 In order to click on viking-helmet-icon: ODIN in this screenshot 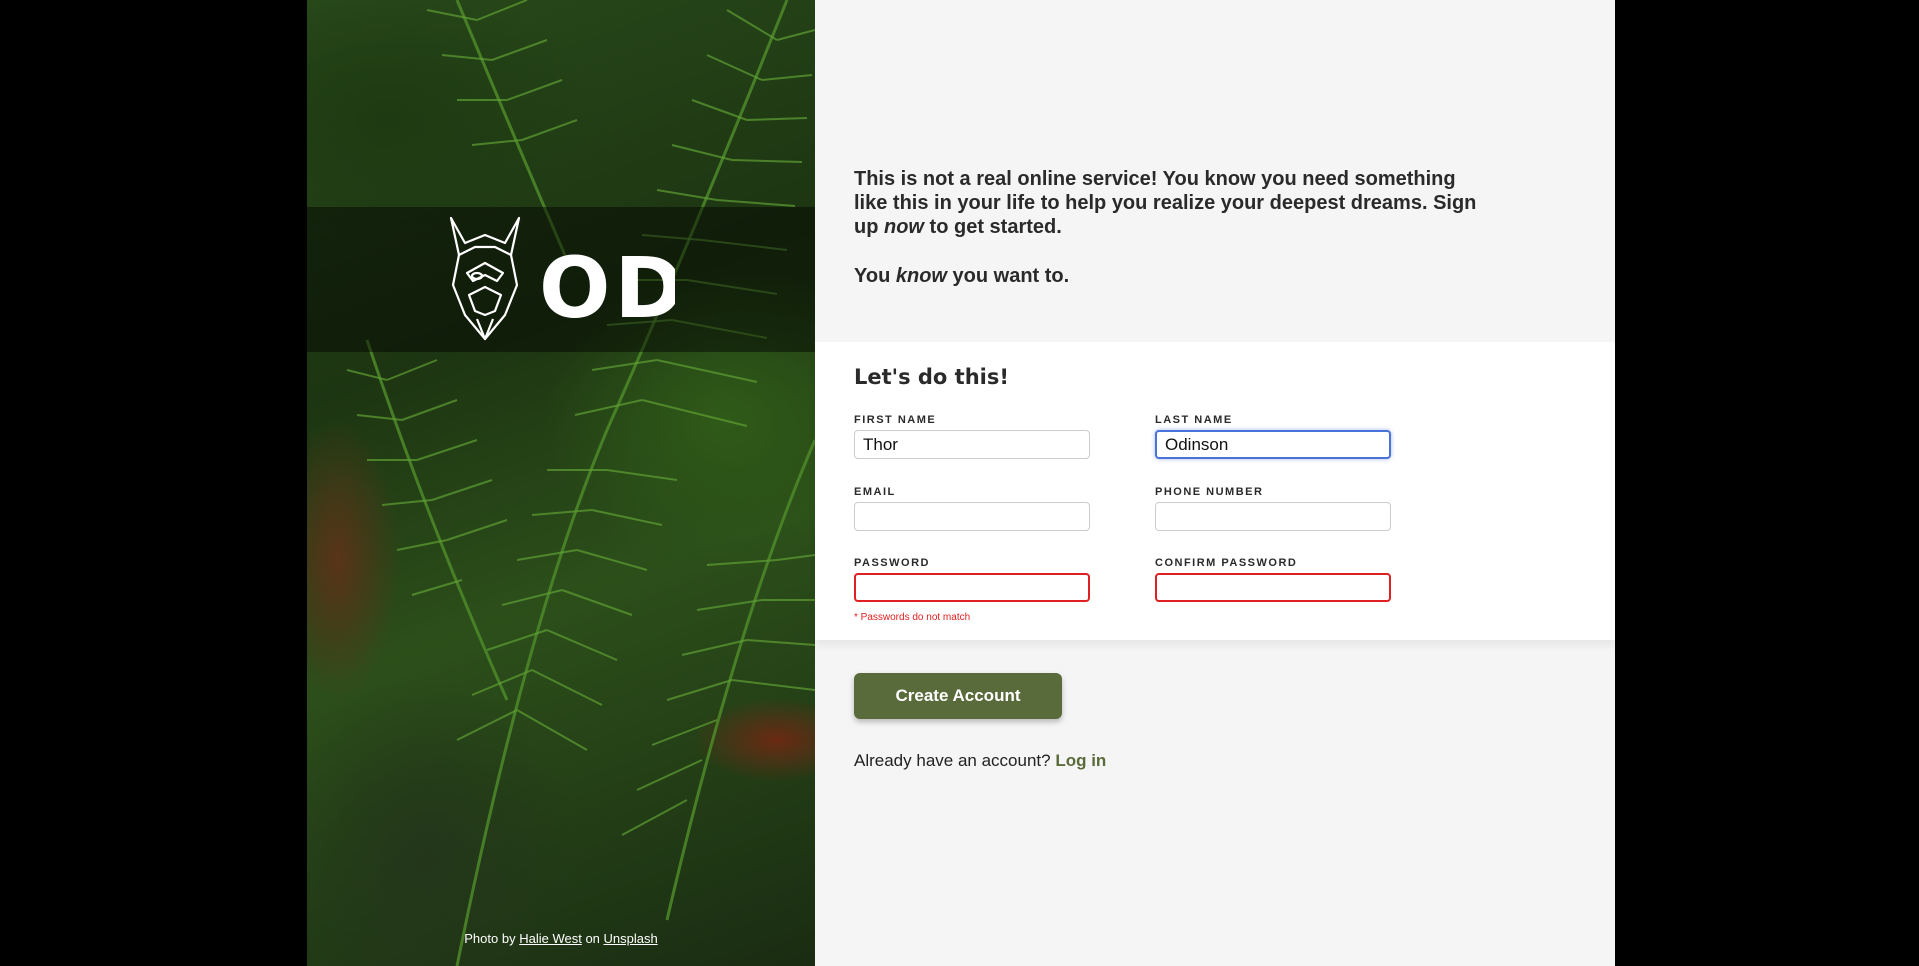, I will do `click(562, 278)`.